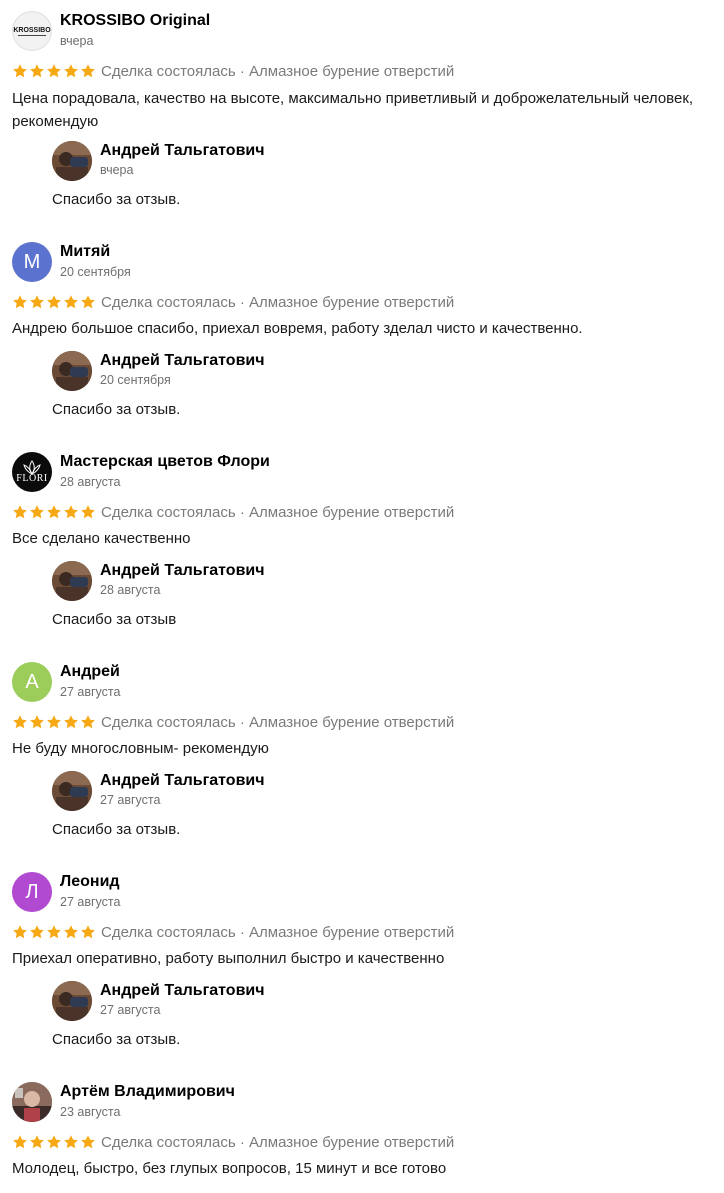  I want to click on author-avatar: Л, so click(32, 892).